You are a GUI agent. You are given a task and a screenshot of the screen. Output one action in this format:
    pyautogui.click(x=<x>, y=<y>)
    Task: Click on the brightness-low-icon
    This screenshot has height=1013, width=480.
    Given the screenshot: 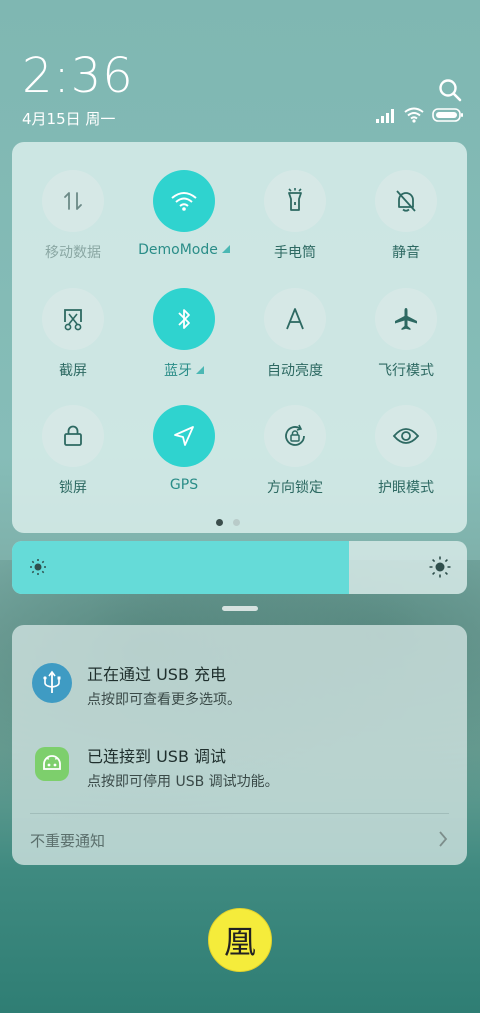 What is the action you would take?
    pyautogui.click(x=38, y=569)
    